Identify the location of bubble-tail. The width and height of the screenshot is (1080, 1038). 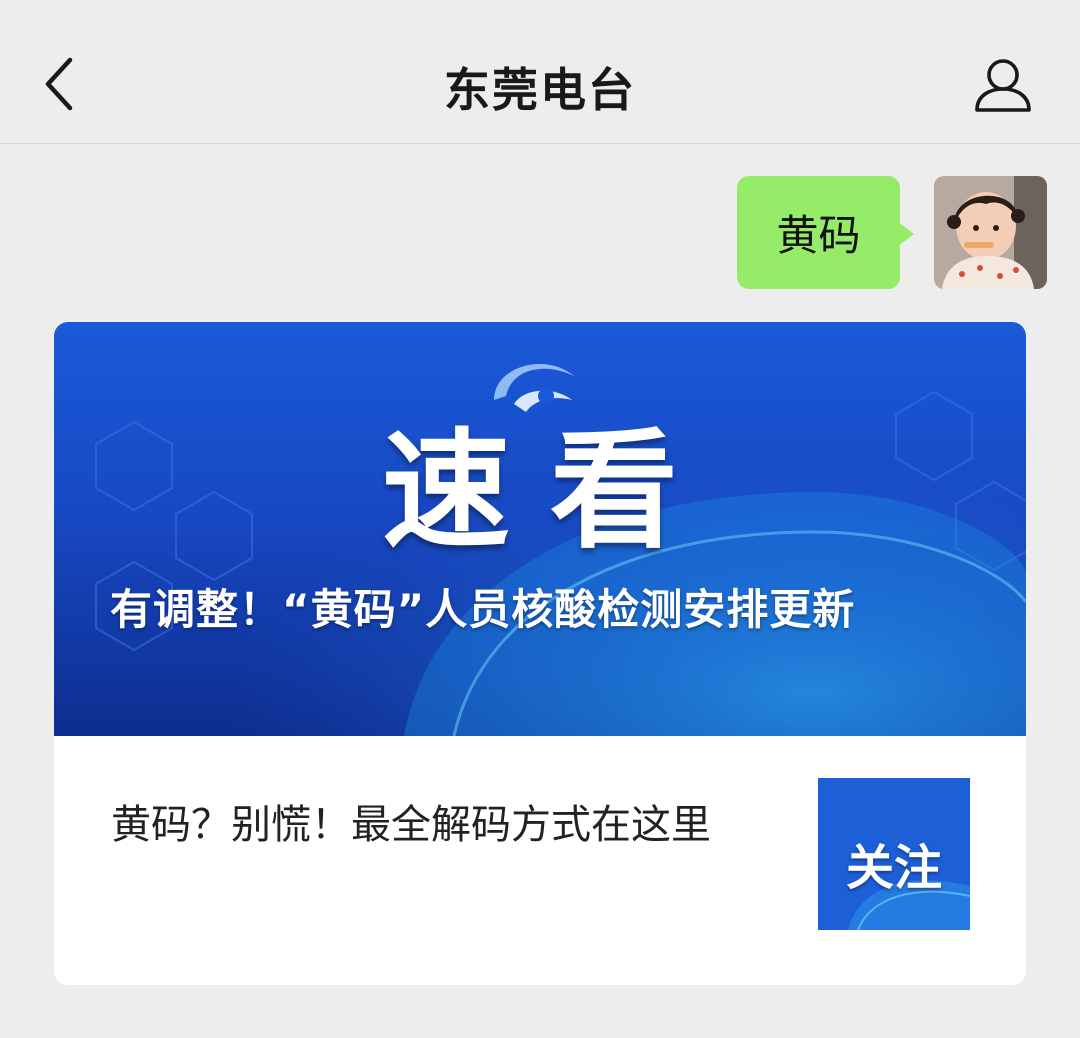
(906, 234).